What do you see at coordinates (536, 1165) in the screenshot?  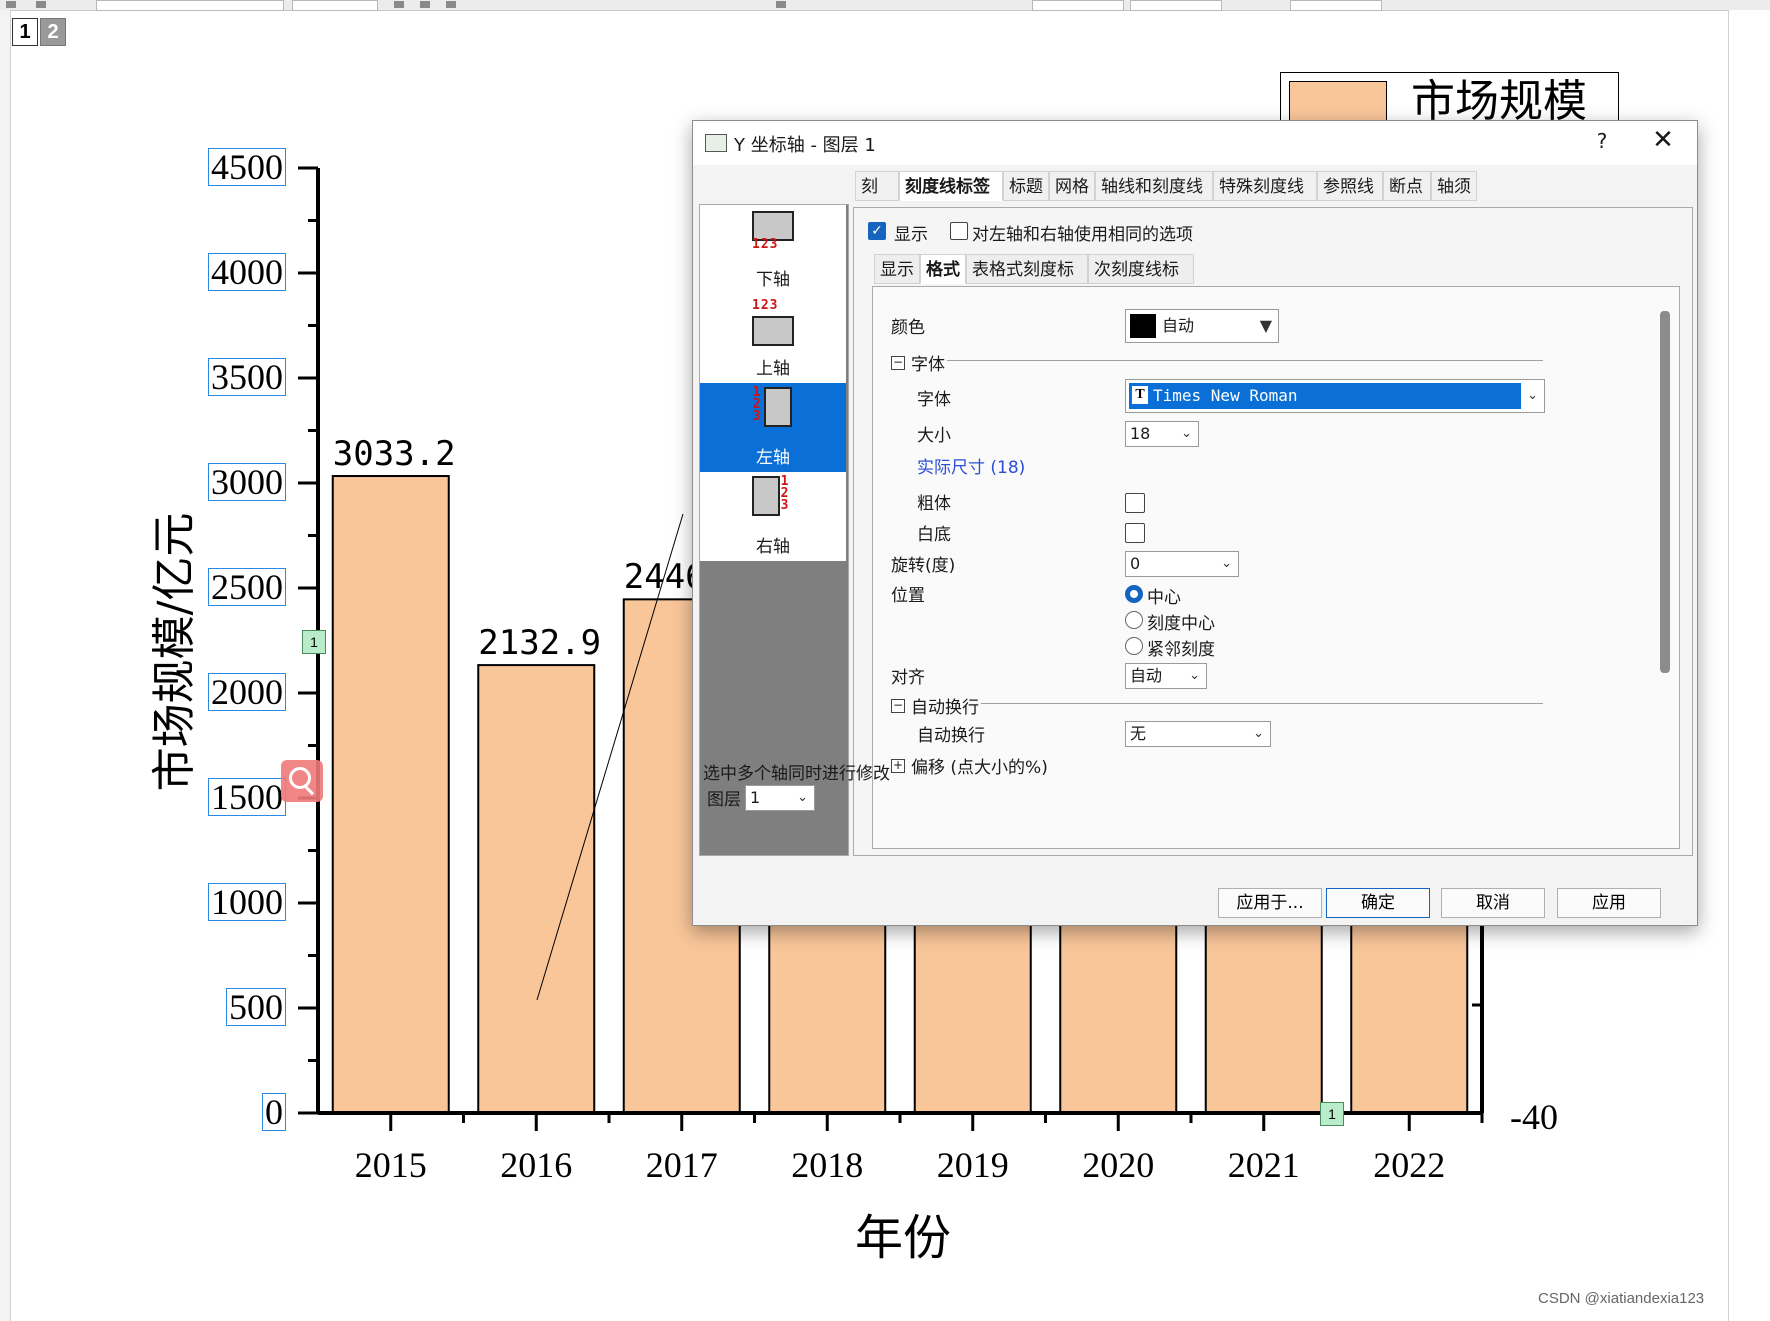 I see `x-tick-label: 2016` at bounding box center [536, 1165].